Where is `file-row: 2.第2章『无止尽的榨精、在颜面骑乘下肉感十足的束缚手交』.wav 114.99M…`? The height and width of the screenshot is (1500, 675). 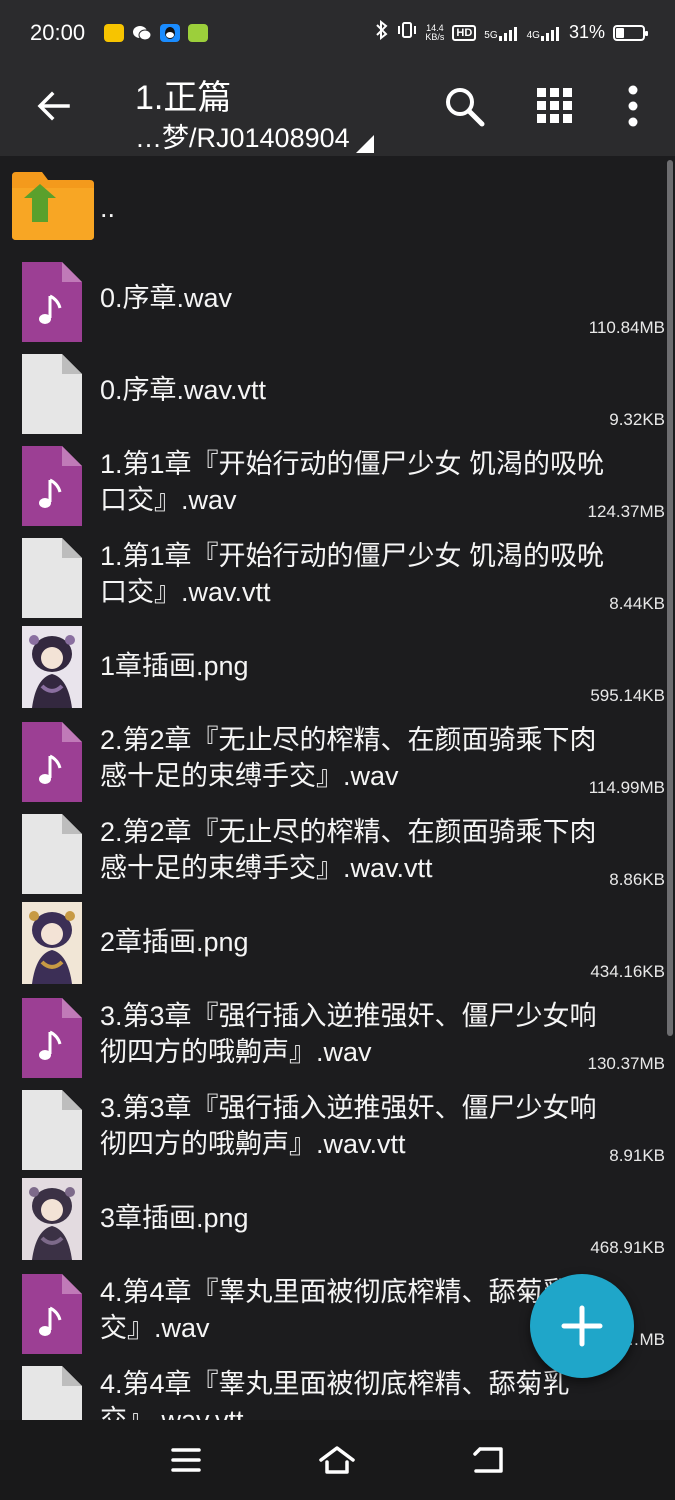 file-row: 2.第2章『无止尽的榨精、在颜面骑乘下肉感十足的束缚手交』.wav 114.99M… is located at coordinates (337, 758).